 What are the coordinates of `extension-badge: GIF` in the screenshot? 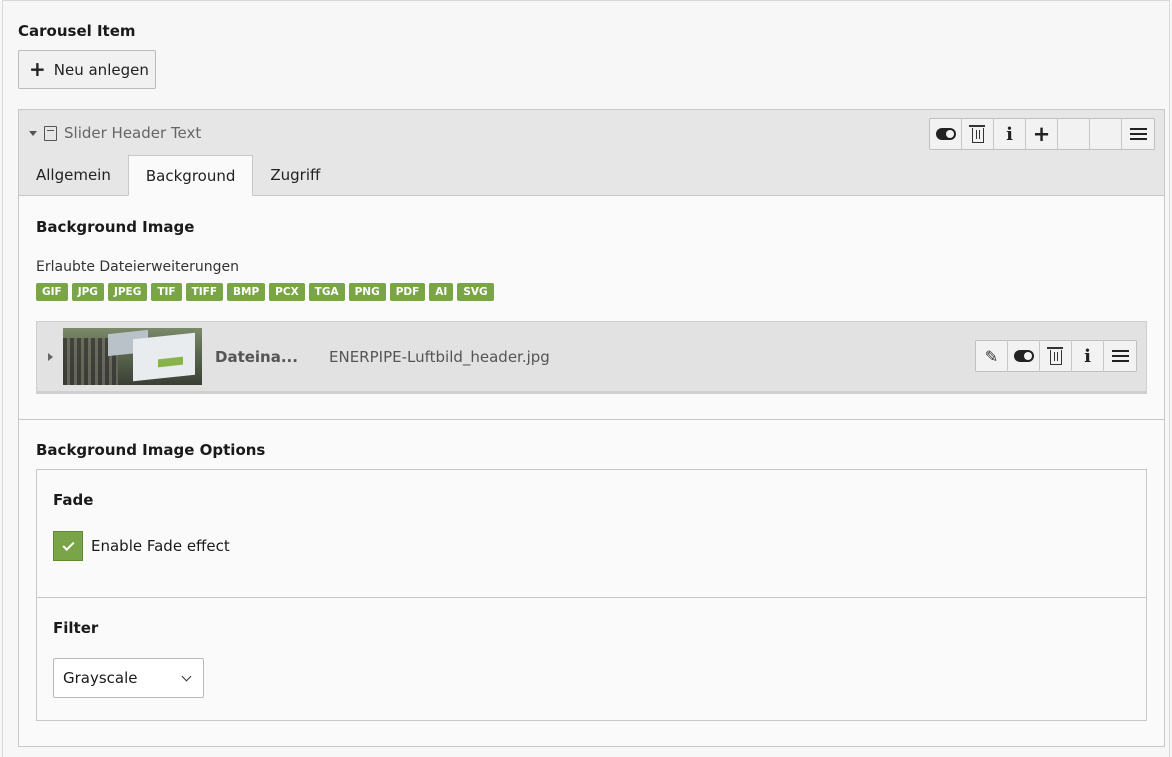 It's located at (52, 292).